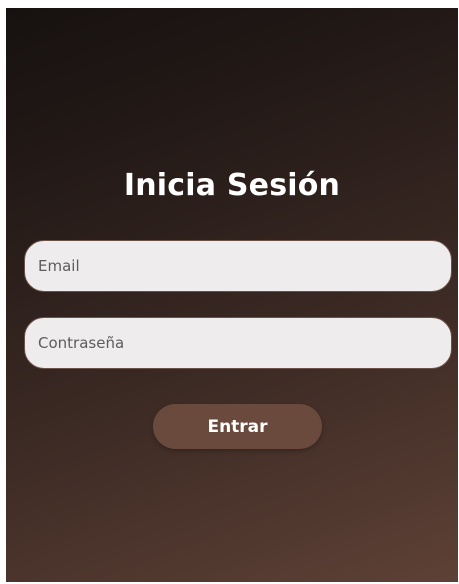  What do you see at coordinates (244, 343) in the screenshot?
I see `password-input` at bounding box center [244, 343].